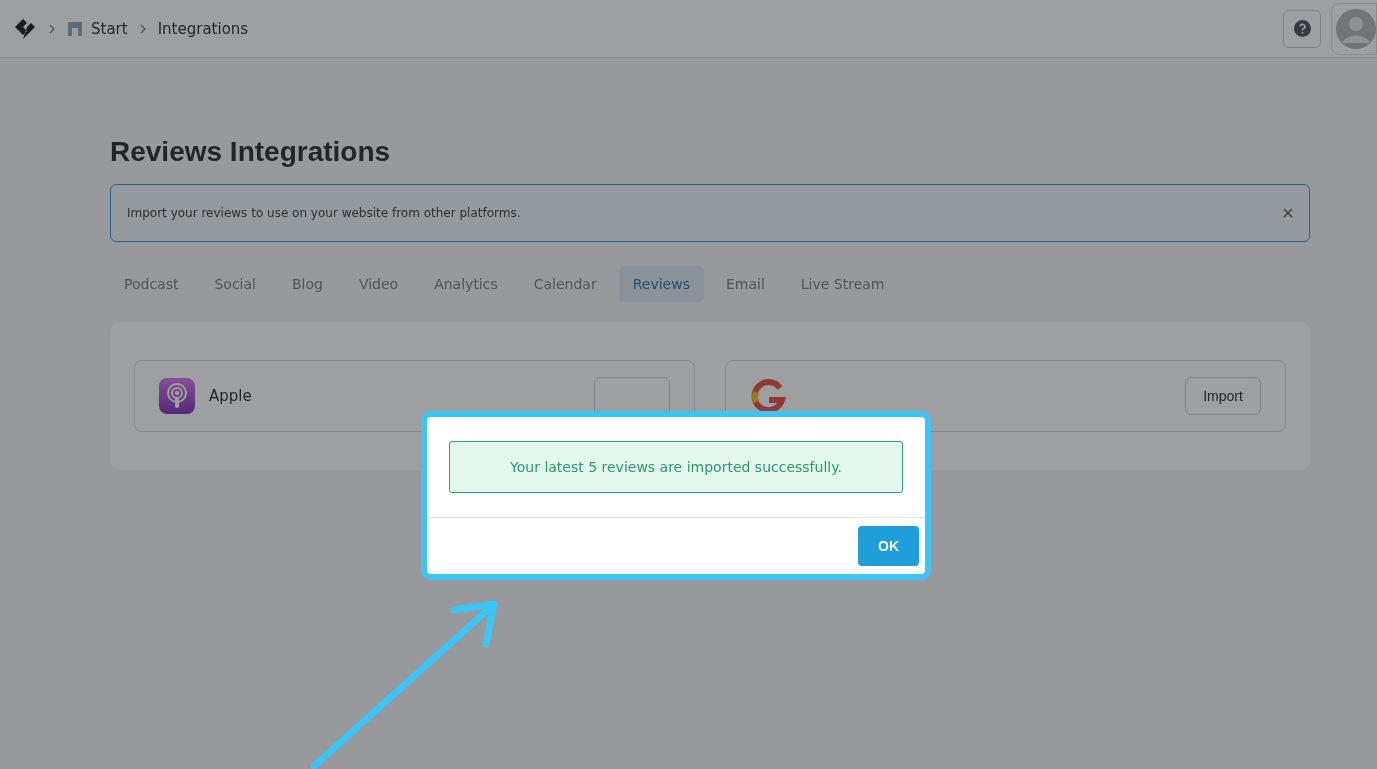 Image resolution: width=1377 pixels, height=769 pixels. I want to click on tab: Podcast, so click(151, 284).